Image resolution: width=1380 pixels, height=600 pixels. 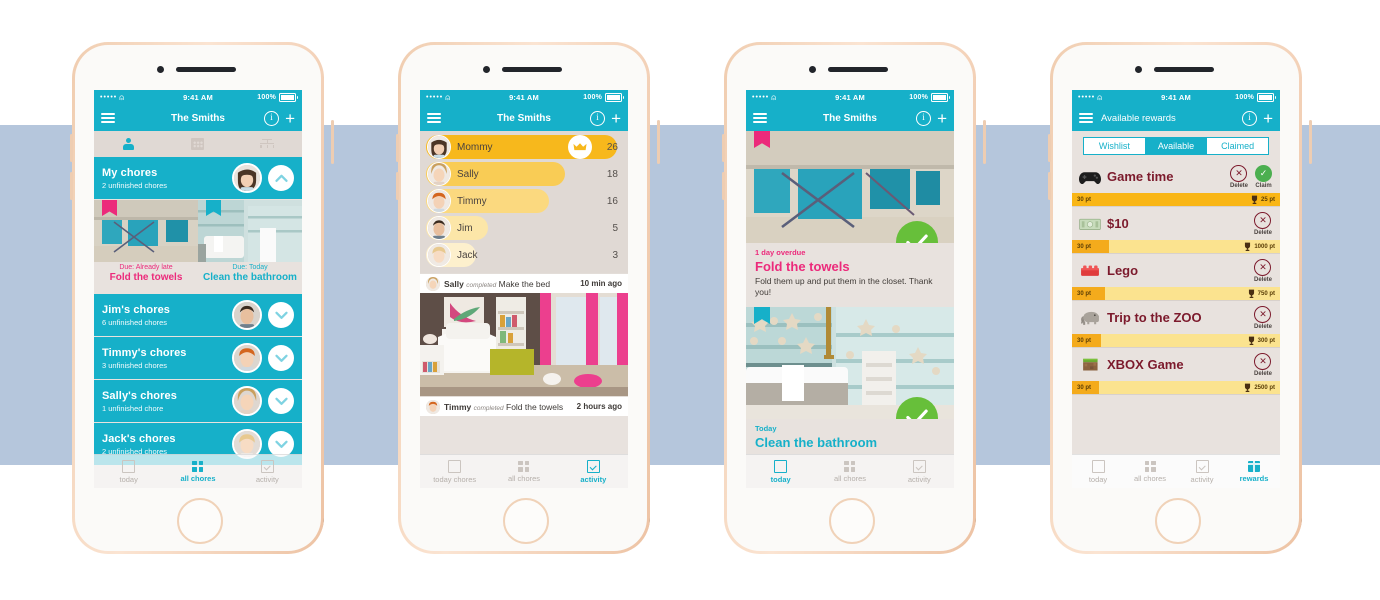 What do you see at coordinates (524, 344) in the screenshot?
I see `feed-image` at bounding box center [524, 344].